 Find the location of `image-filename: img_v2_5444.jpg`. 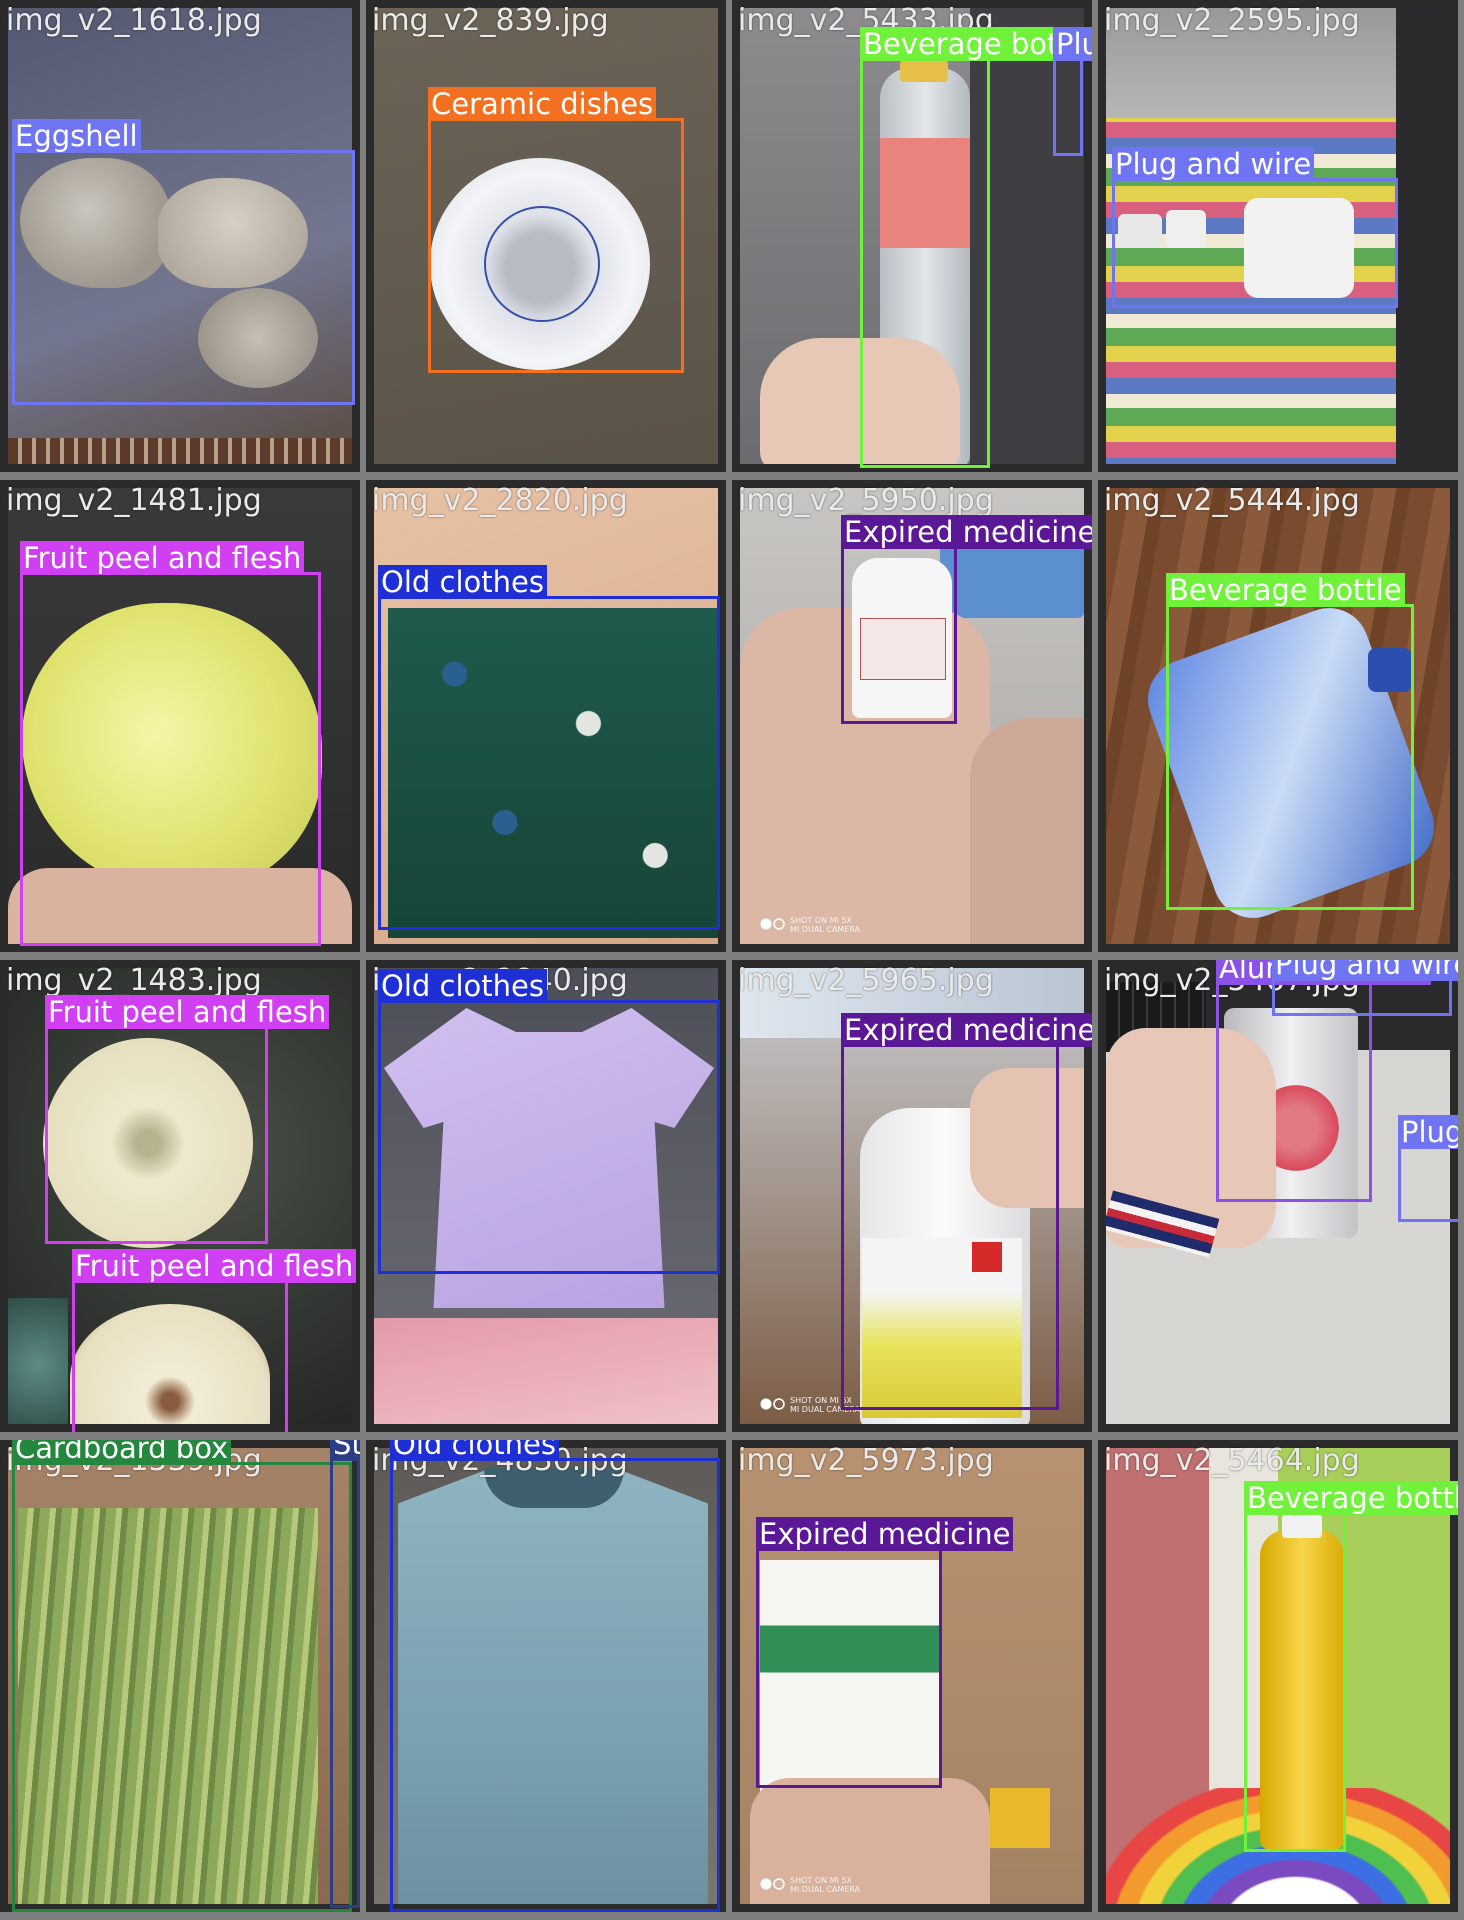

image-filename: img_v2_5444.jpg is located at coordinates (1232, 500).